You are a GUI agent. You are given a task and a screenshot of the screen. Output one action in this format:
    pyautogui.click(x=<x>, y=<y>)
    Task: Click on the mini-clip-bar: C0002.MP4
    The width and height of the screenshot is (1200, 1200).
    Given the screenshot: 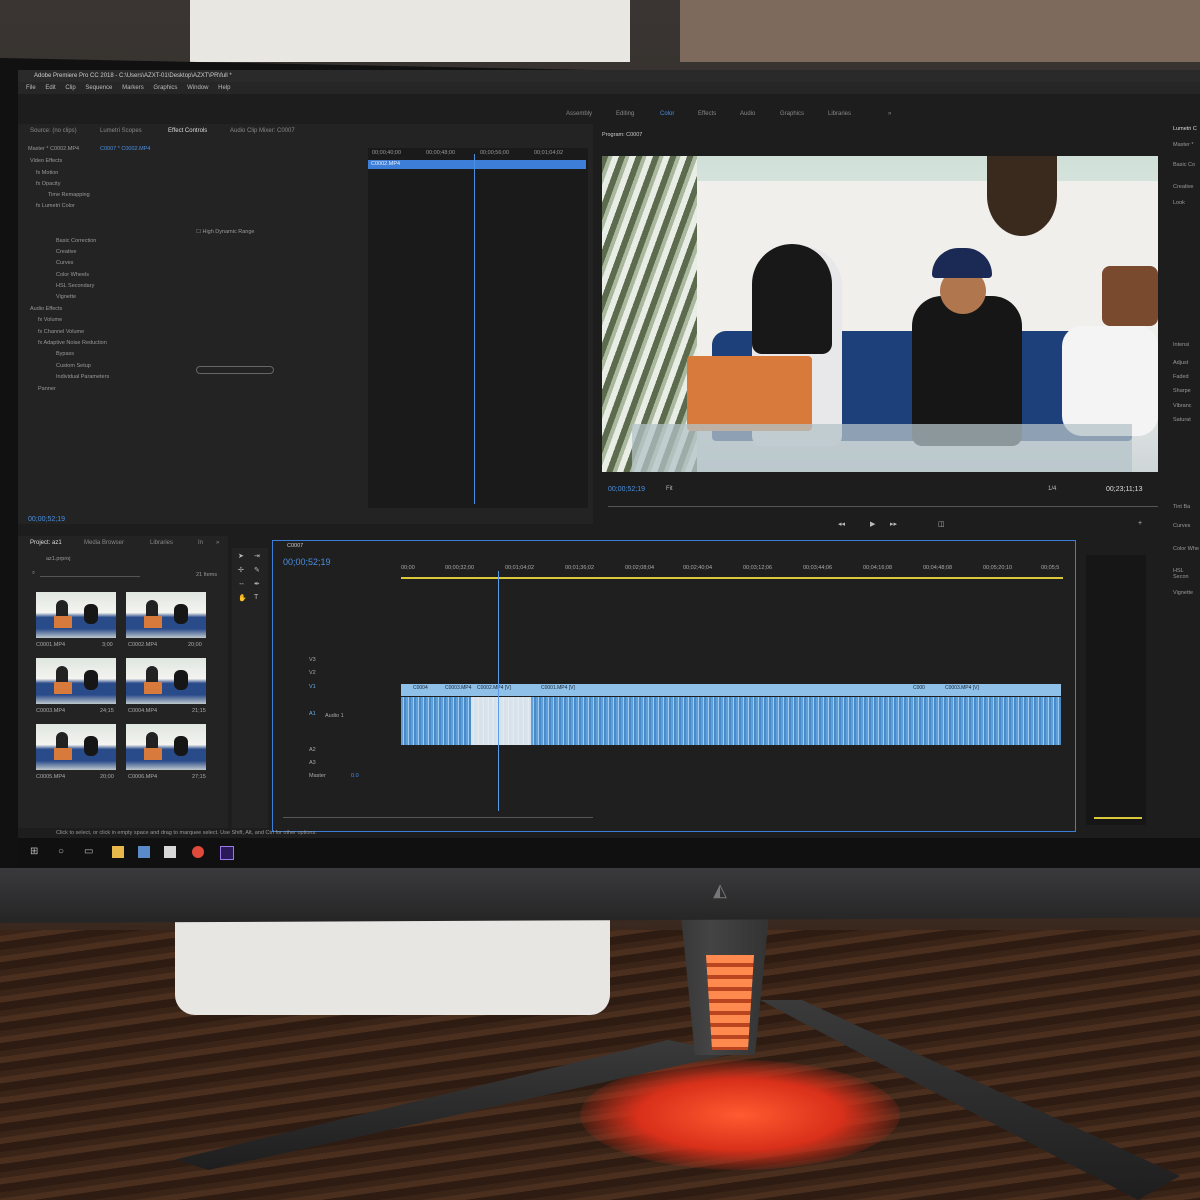 What is the action you would take?
    pyautogui.click(x=477, y=164)
    